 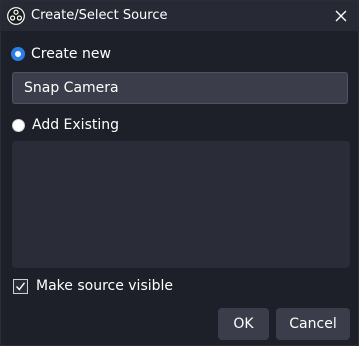 What do you see at coordinates (18, 54) in the screenshot?
I see `create-new-radio` at bounding box center [18, 54].